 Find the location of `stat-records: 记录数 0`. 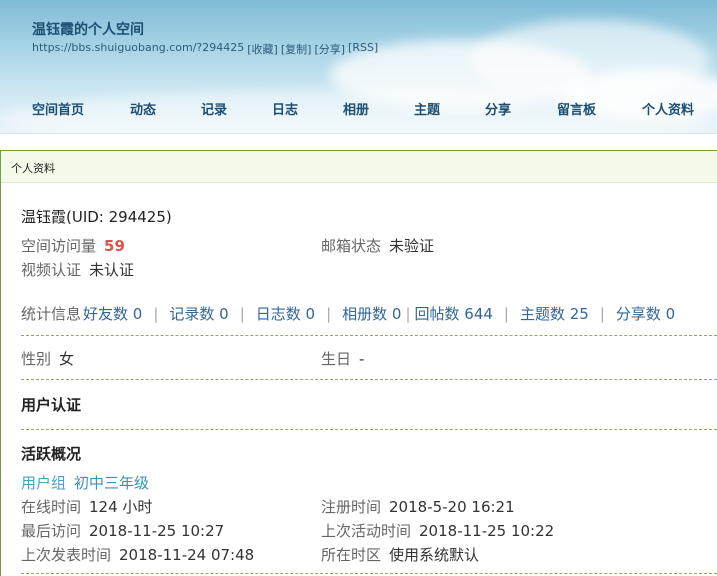

stat-records: 记录数 0 is located at coordinates (198, 313).